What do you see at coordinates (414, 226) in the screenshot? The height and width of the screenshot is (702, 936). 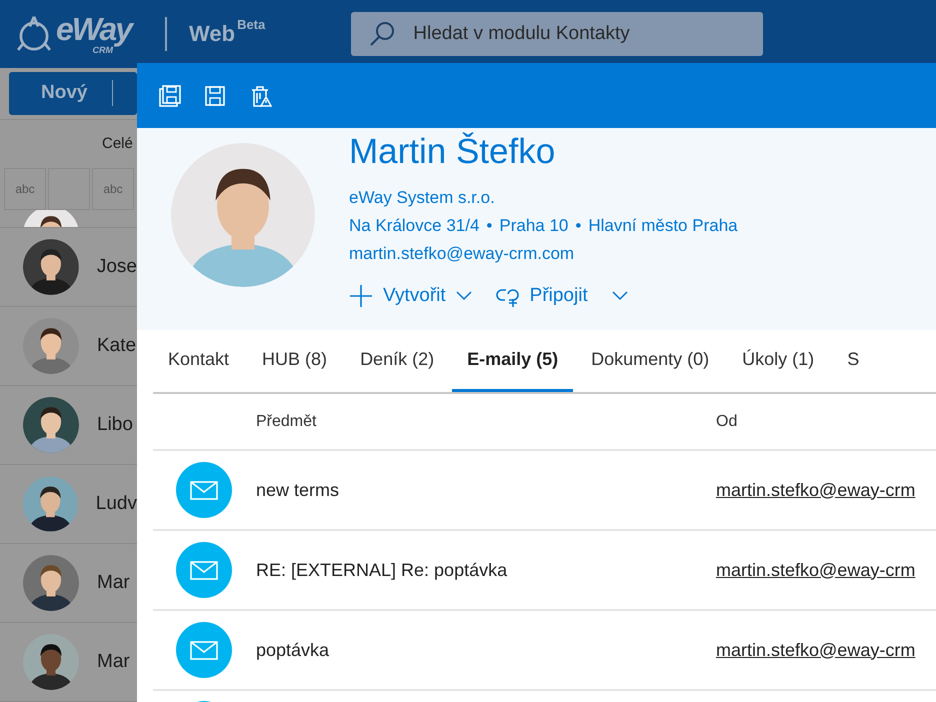 I see `address-part: Na Královce 31/4` at bounding box center [414, 226].